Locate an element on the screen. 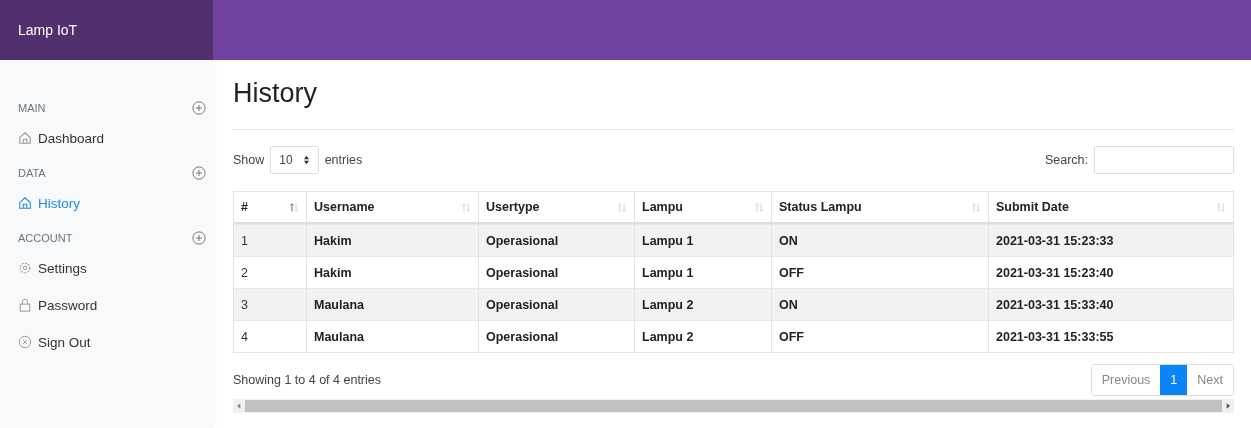 This screenshot has width=1251, height=428. search-label: Search: is located at coordinates (1066, 160).